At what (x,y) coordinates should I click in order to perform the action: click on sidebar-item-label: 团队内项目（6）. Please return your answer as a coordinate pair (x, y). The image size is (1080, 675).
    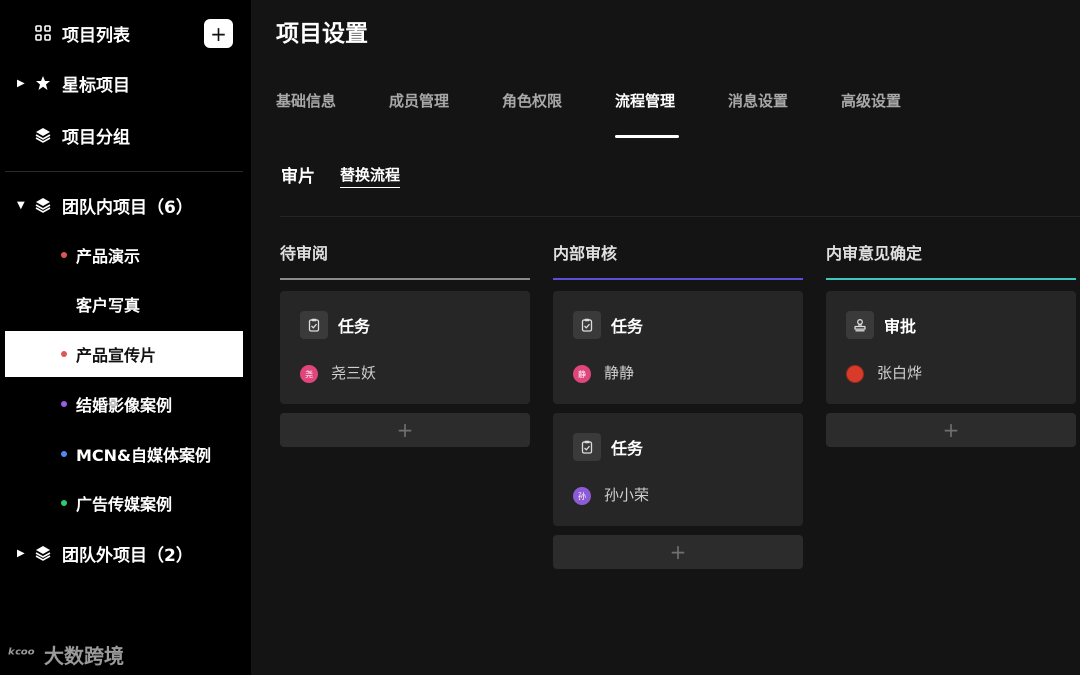
    Looking at the image, I should click on (127, 207).